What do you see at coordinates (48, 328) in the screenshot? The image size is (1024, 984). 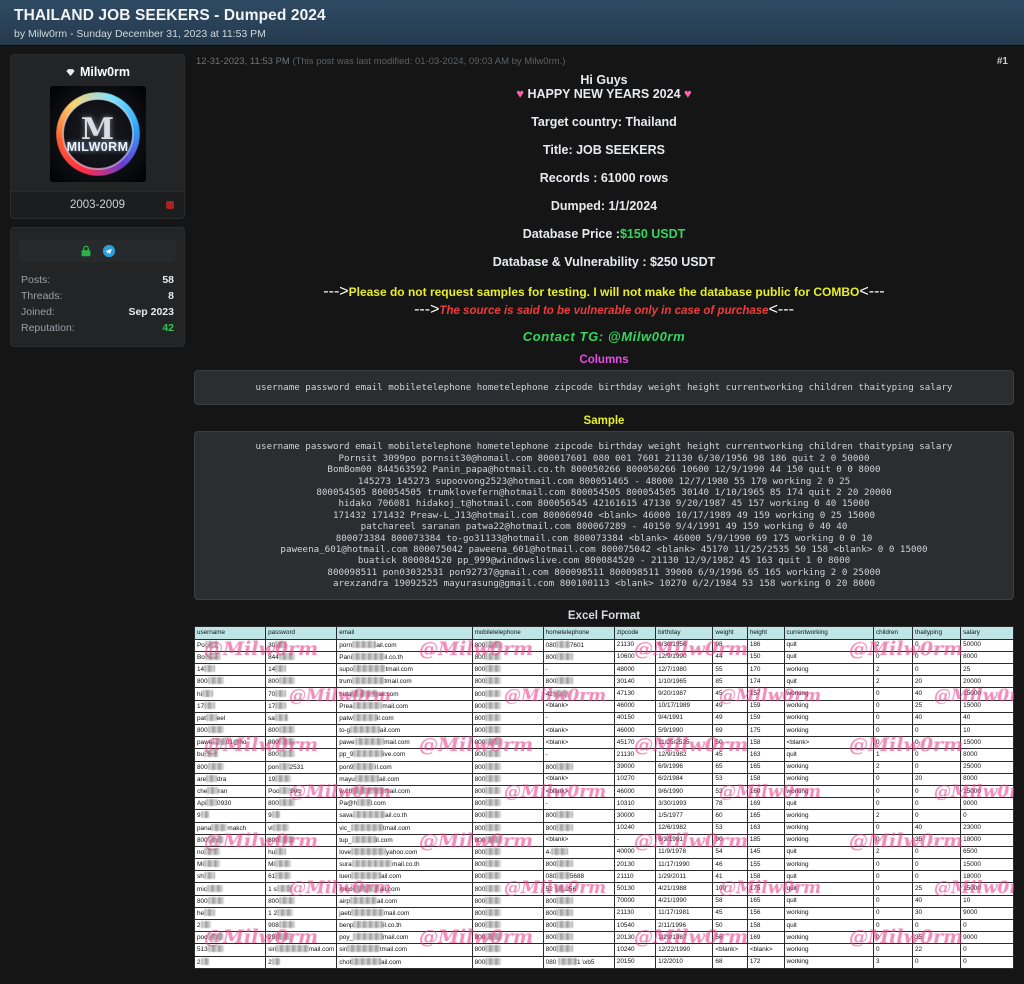 I see `stat-label: Reputation:` at bounding box center [48, 328].